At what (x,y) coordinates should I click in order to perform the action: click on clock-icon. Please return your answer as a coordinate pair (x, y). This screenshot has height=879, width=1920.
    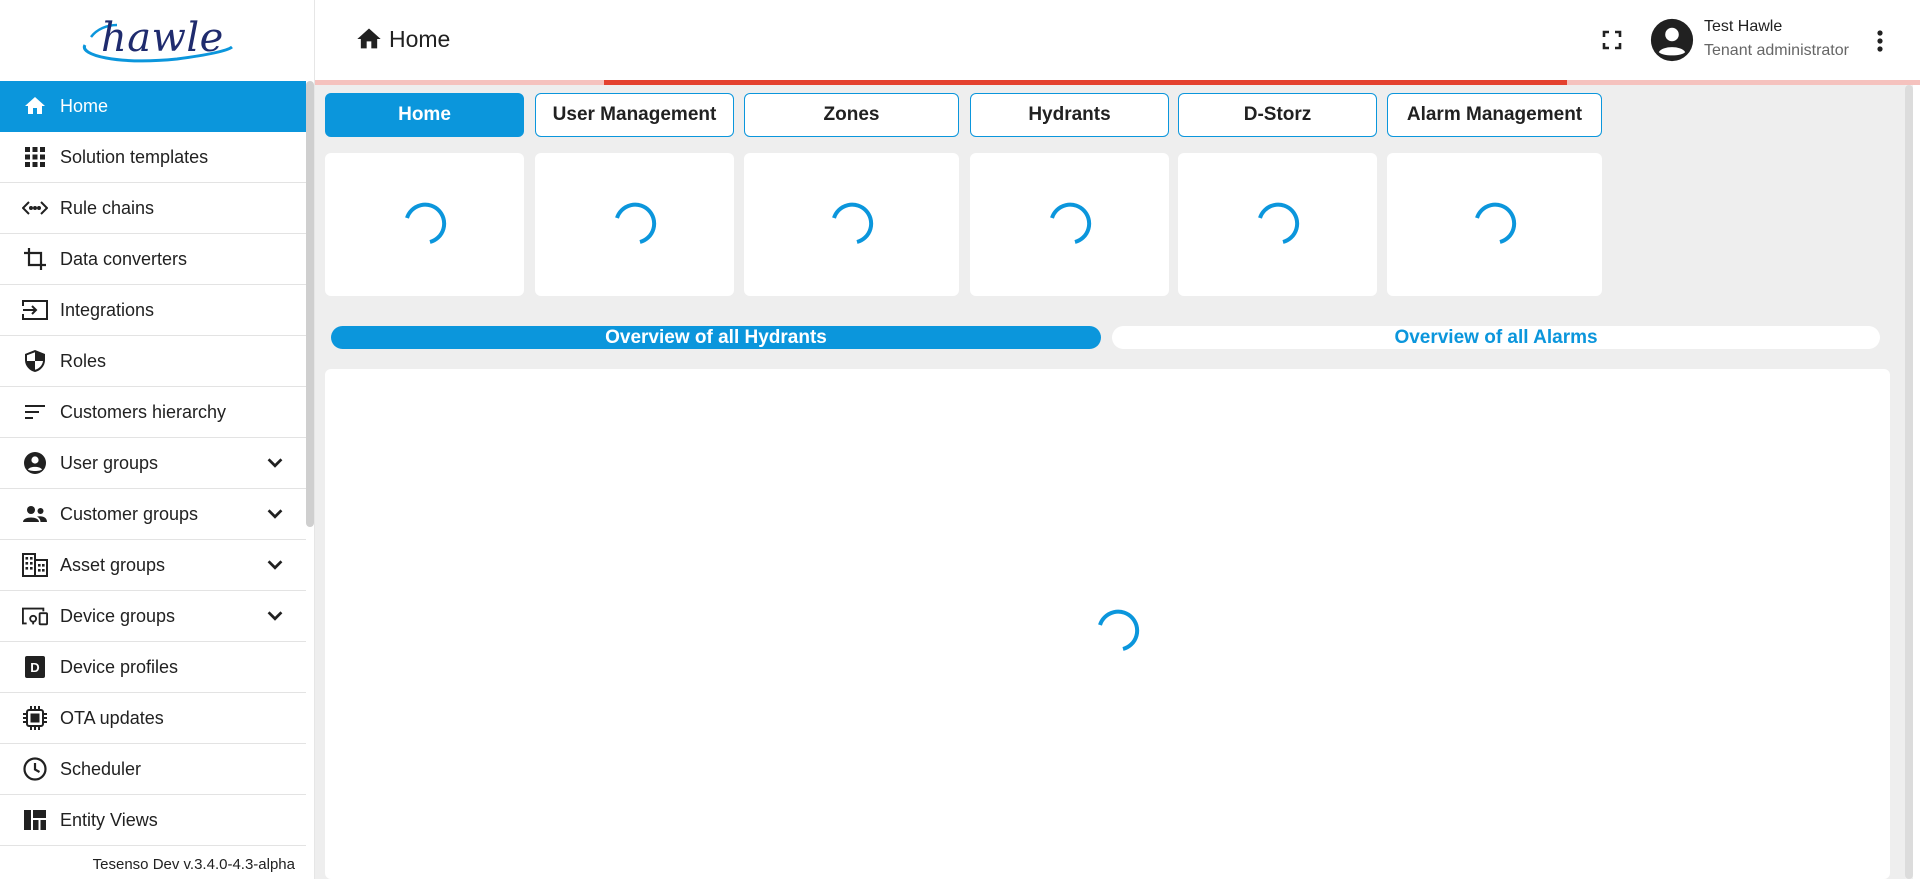
    Looking at the image, I should click on (35, 769).